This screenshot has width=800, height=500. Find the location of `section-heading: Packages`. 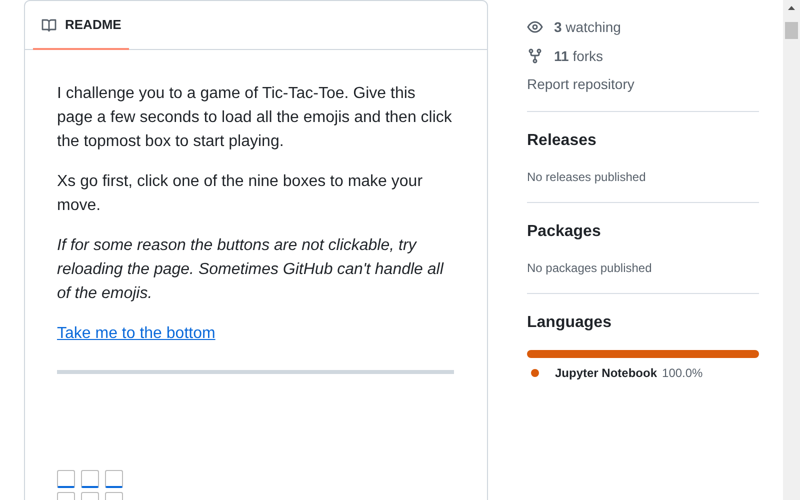

section-heading: Packages is located at coordinates (564, 232).